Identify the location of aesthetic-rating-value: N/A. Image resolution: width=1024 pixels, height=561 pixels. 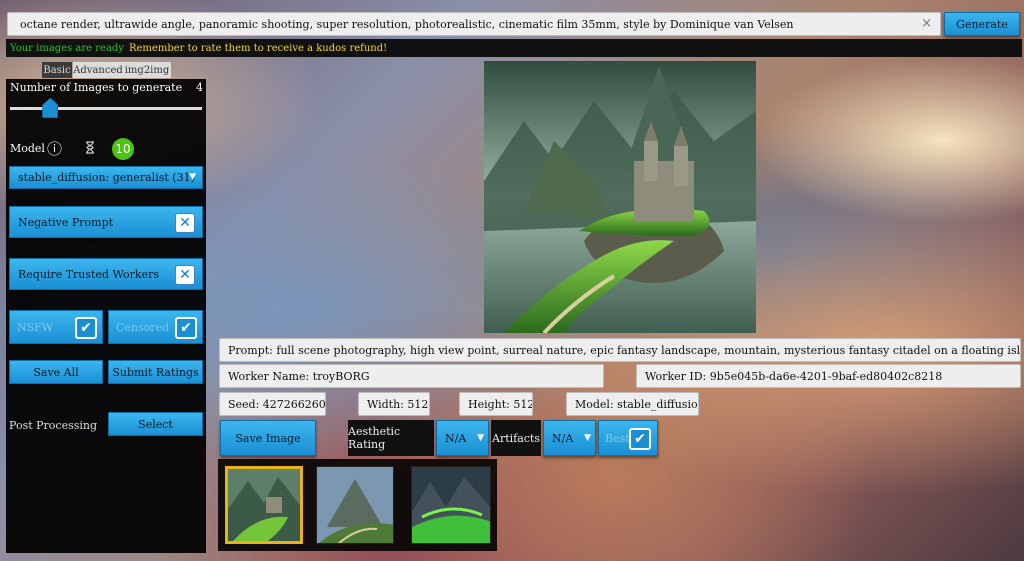
(456, 438).